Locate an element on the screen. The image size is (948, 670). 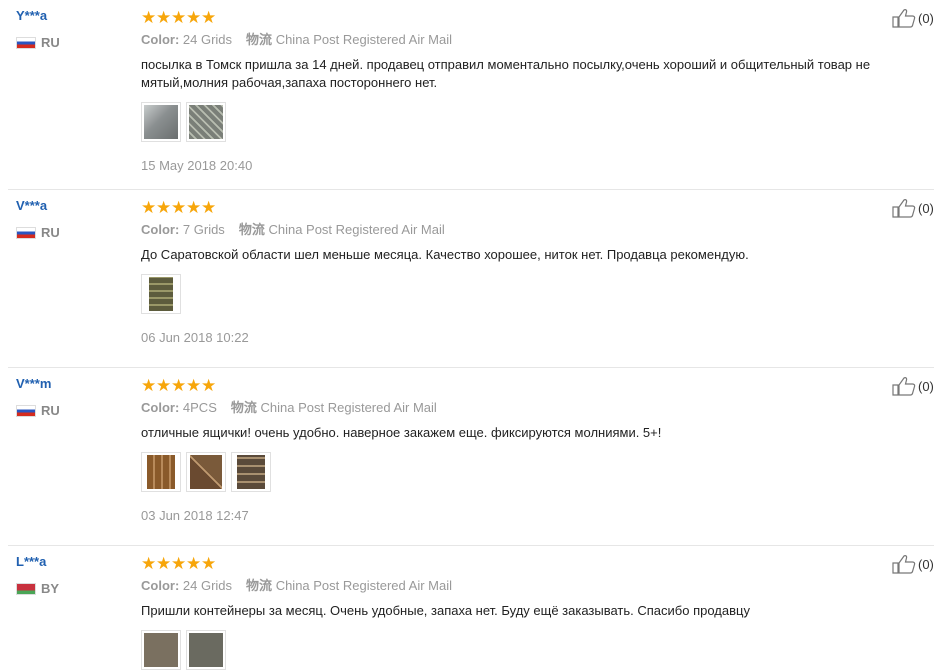
reviewer-info: Y***a RU is located at coordinates (38, 29).